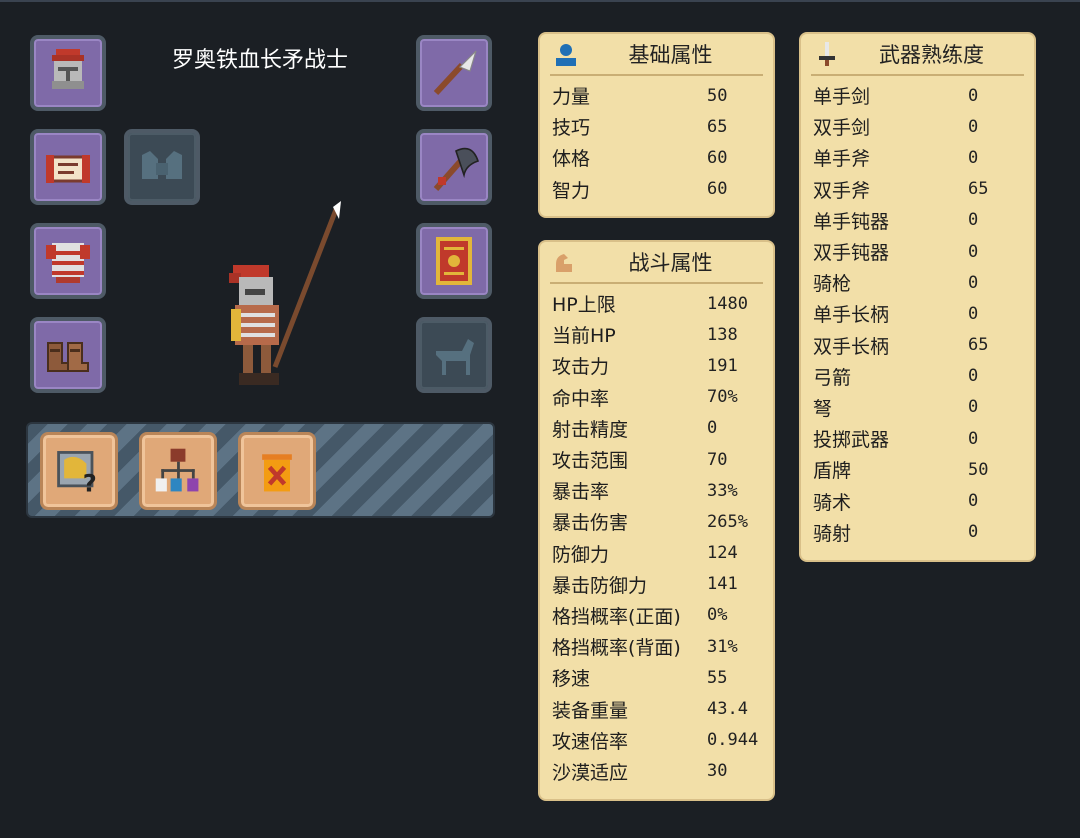 Image resolution: width=1080 pixels, height=838 pixels. I want to click on stat-row: 装备重量 43.4, so click(656, 708).